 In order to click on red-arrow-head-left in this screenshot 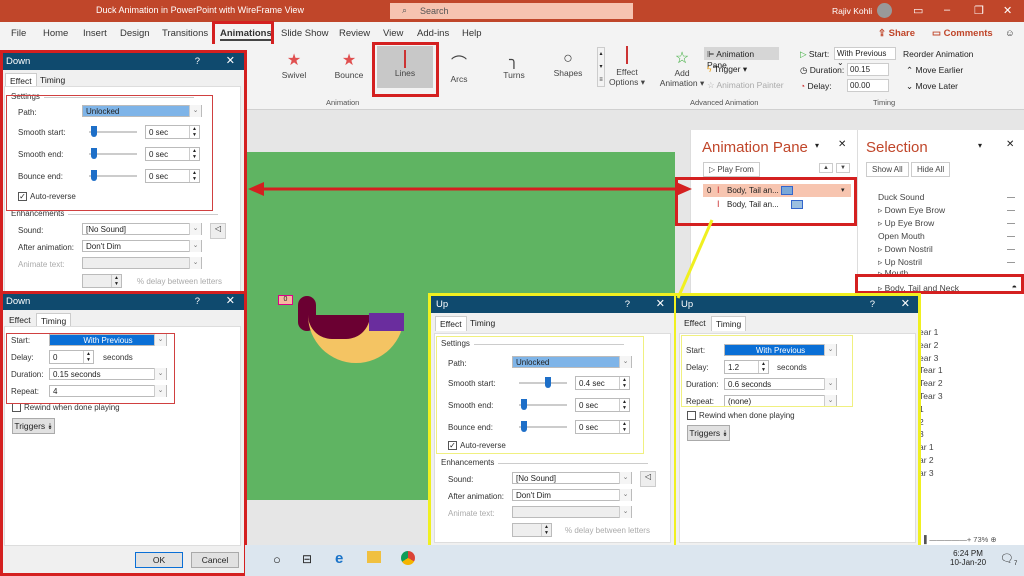, I will do `click(256, 189)`.